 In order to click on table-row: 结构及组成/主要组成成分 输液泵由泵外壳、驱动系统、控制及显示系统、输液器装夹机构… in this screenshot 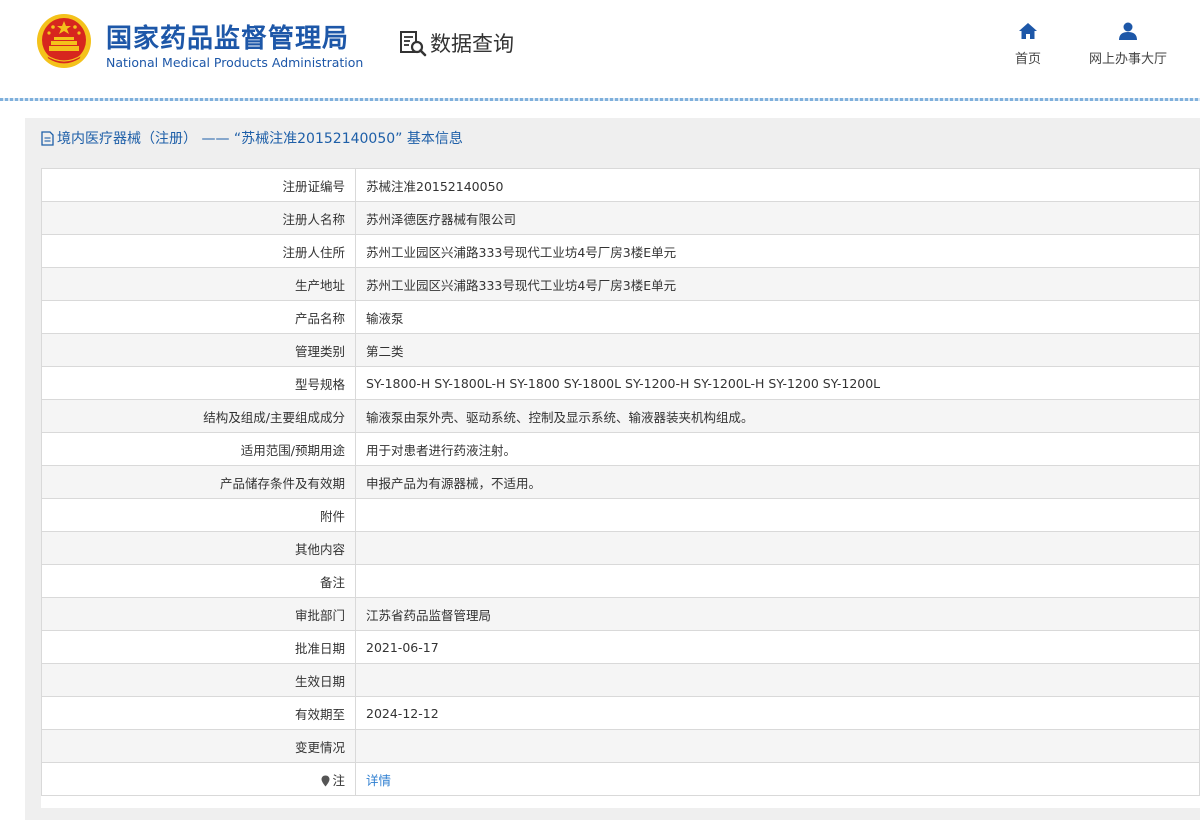, I will do `click(620, 416)`.